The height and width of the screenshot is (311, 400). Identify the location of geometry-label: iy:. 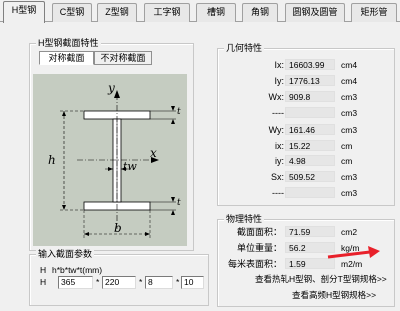
(279, 161).